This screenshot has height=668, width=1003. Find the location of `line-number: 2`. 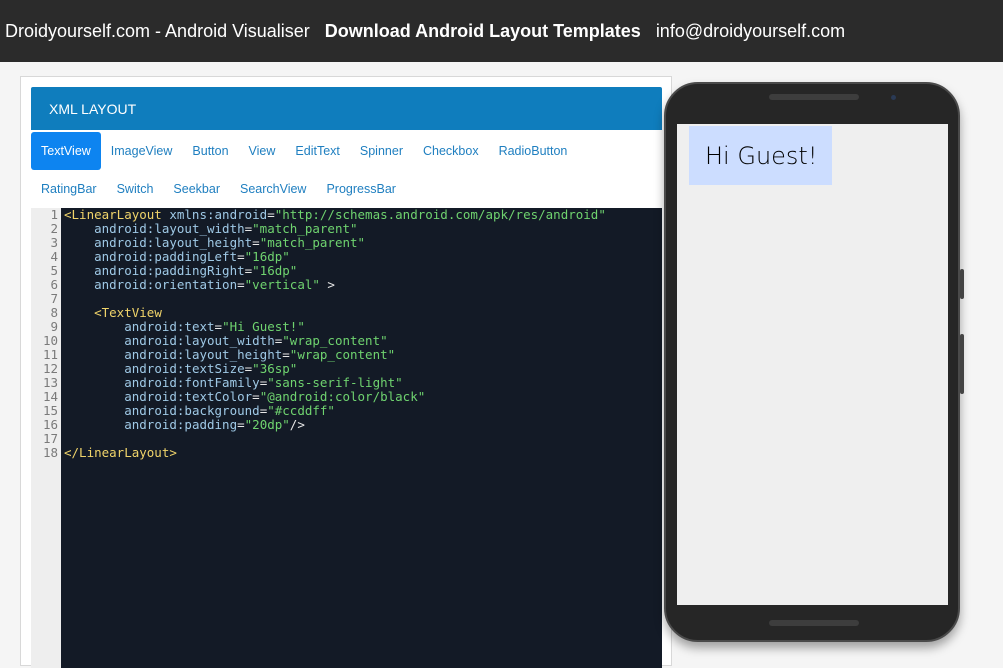

line-number: 2 is located at coordinates (54, 228).